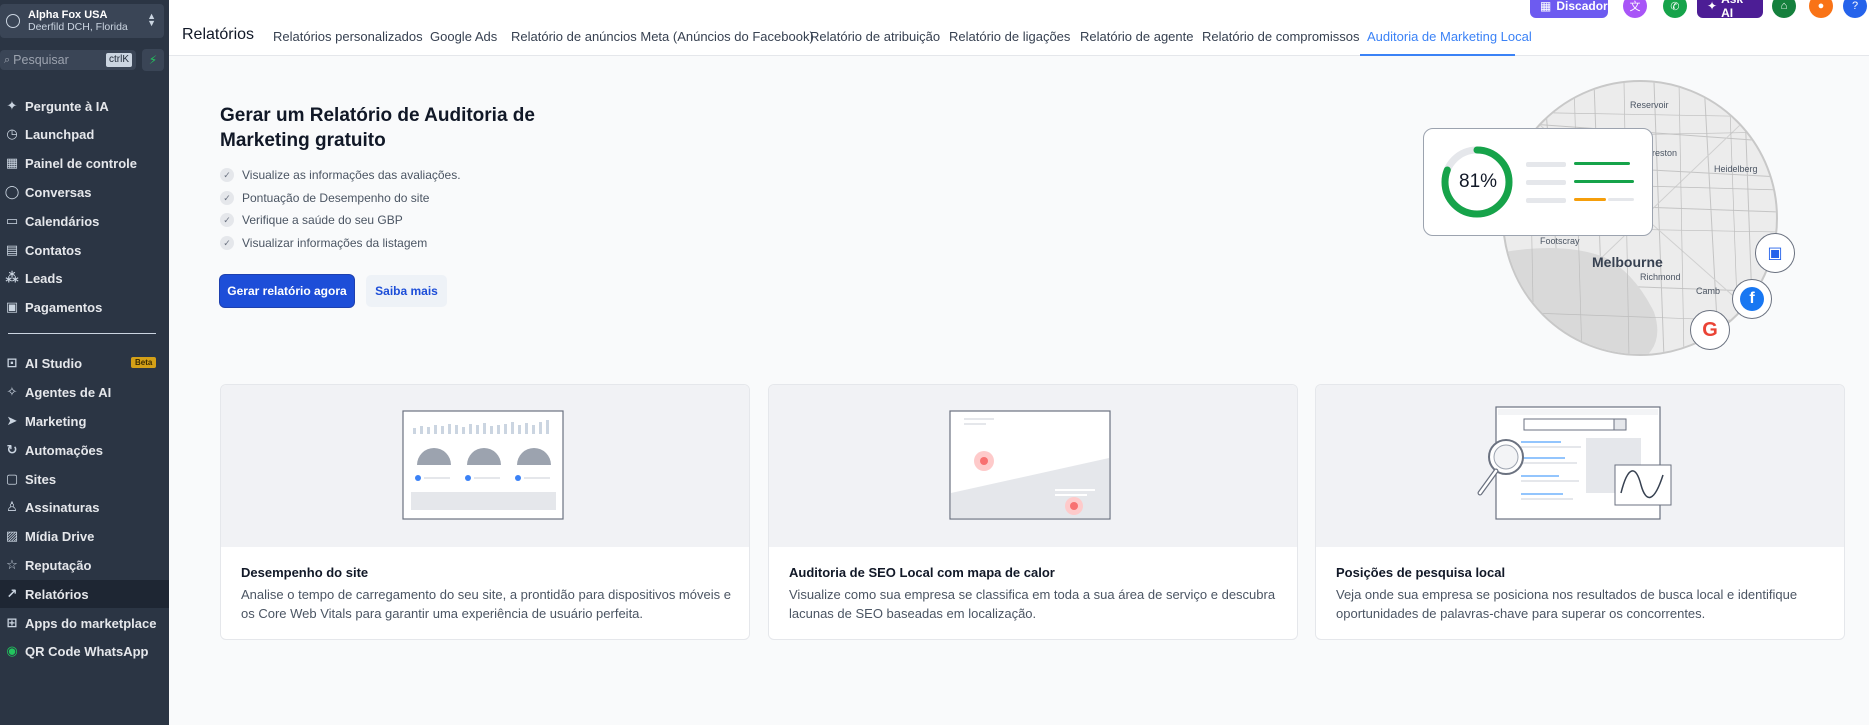  Describe the element at coordinates (1855, 9) in the screenshot. I see `help-button: ?` at that location.